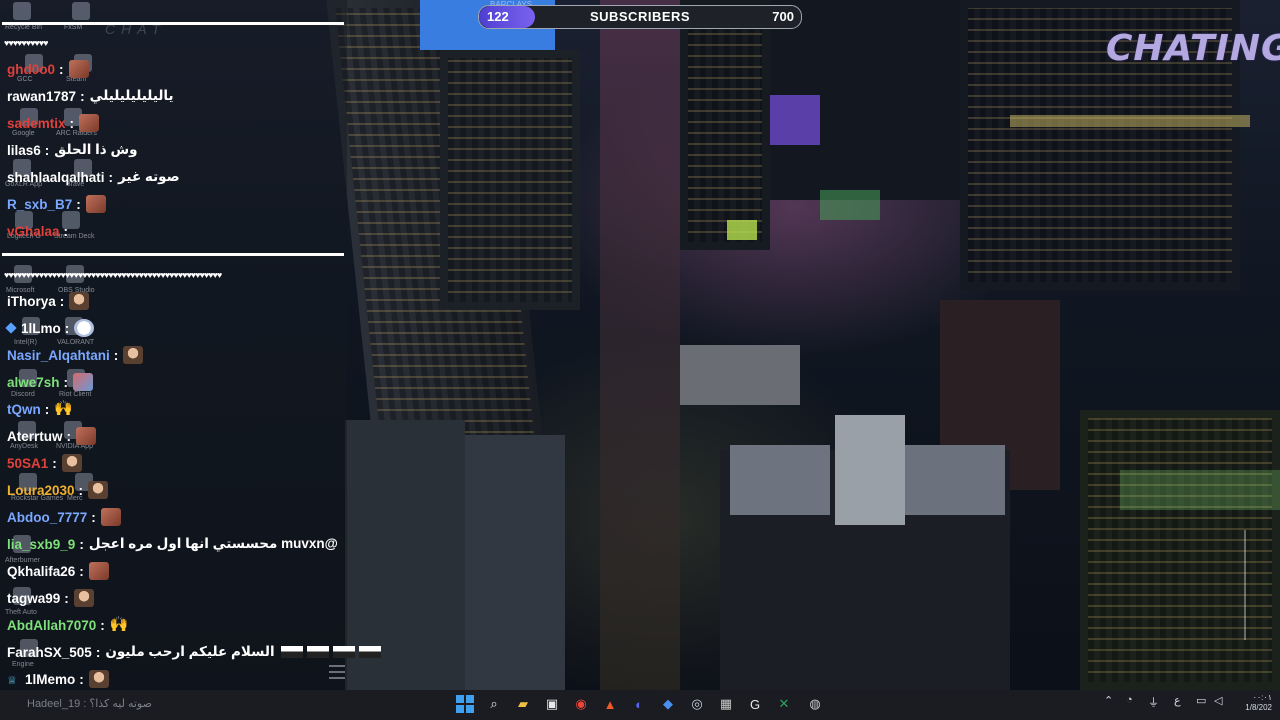  What do you see at coordinates (552, 704) in the screenshot?
I see `store-icon: ▣` at bounding box center [552, 704].